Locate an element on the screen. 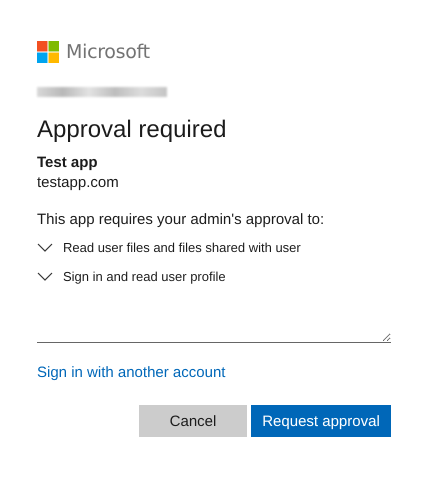 The height and width of the screenshot is (488, 434). page-title: Approval required is located at coordinates (132, 130).